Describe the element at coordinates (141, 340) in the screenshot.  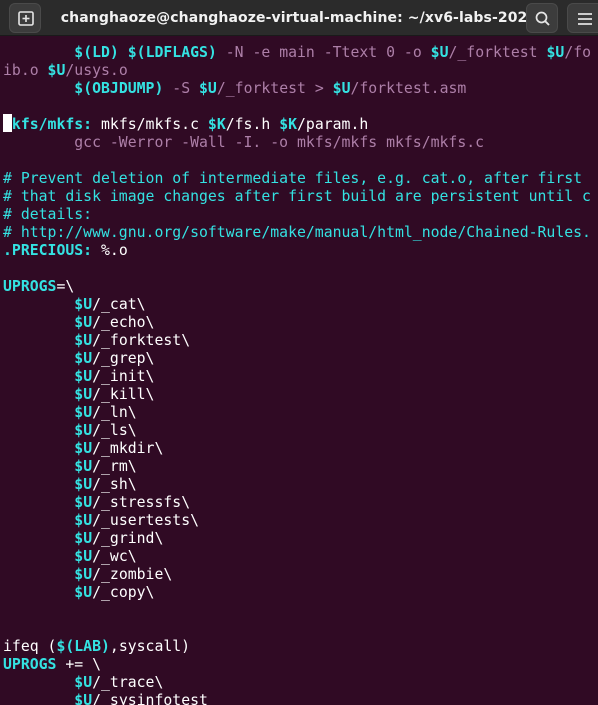
I see `terminal-text-segment: /_forktest\` at that location.